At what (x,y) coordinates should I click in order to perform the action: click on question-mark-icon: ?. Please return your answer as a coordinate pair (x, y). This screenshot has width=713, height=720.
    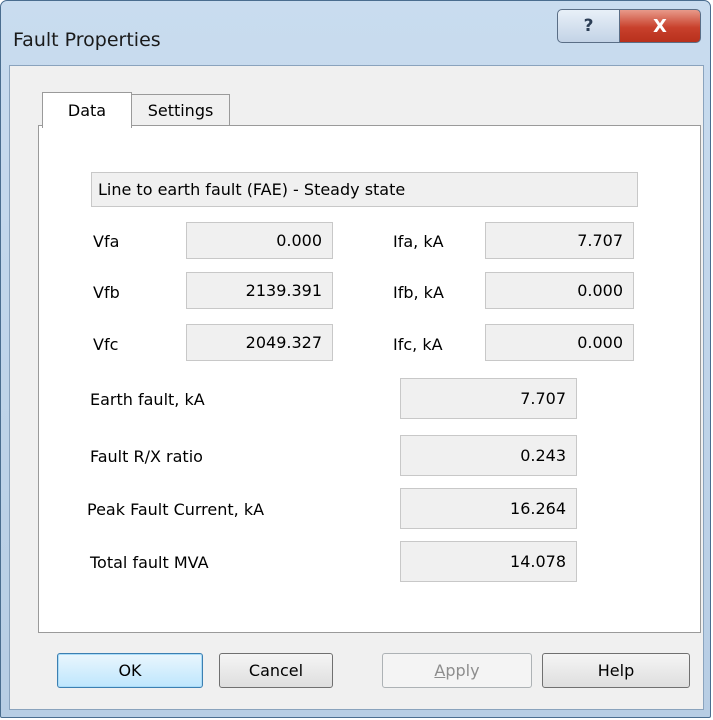
    Looking at the image, I should click on (588, 26).